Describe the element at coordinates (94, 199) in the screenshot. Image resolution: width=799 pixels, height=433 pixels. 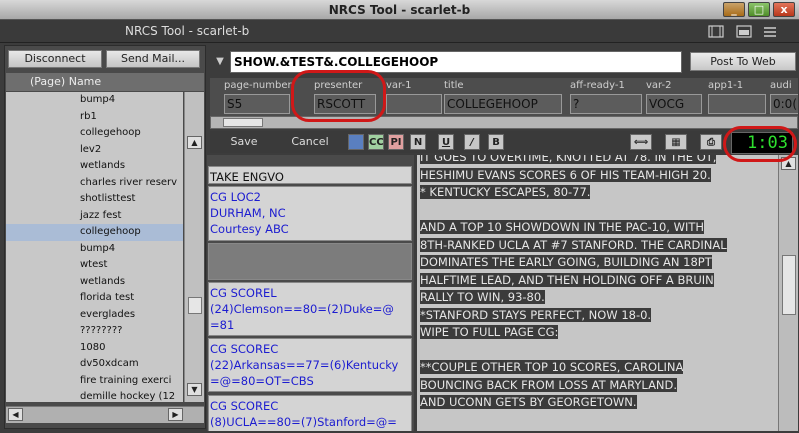
I see `list-item: shotlisttest` at that location.